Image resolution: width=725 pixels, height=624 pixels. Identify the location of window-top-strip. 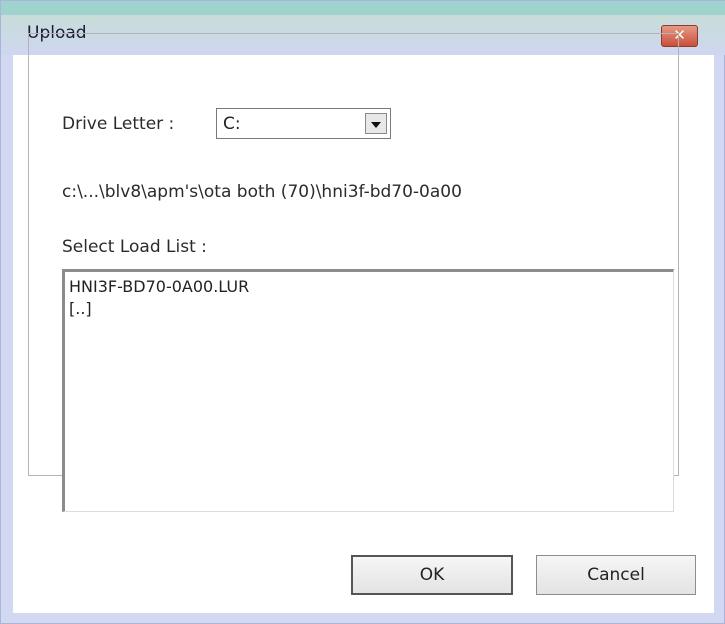
(363, 8).